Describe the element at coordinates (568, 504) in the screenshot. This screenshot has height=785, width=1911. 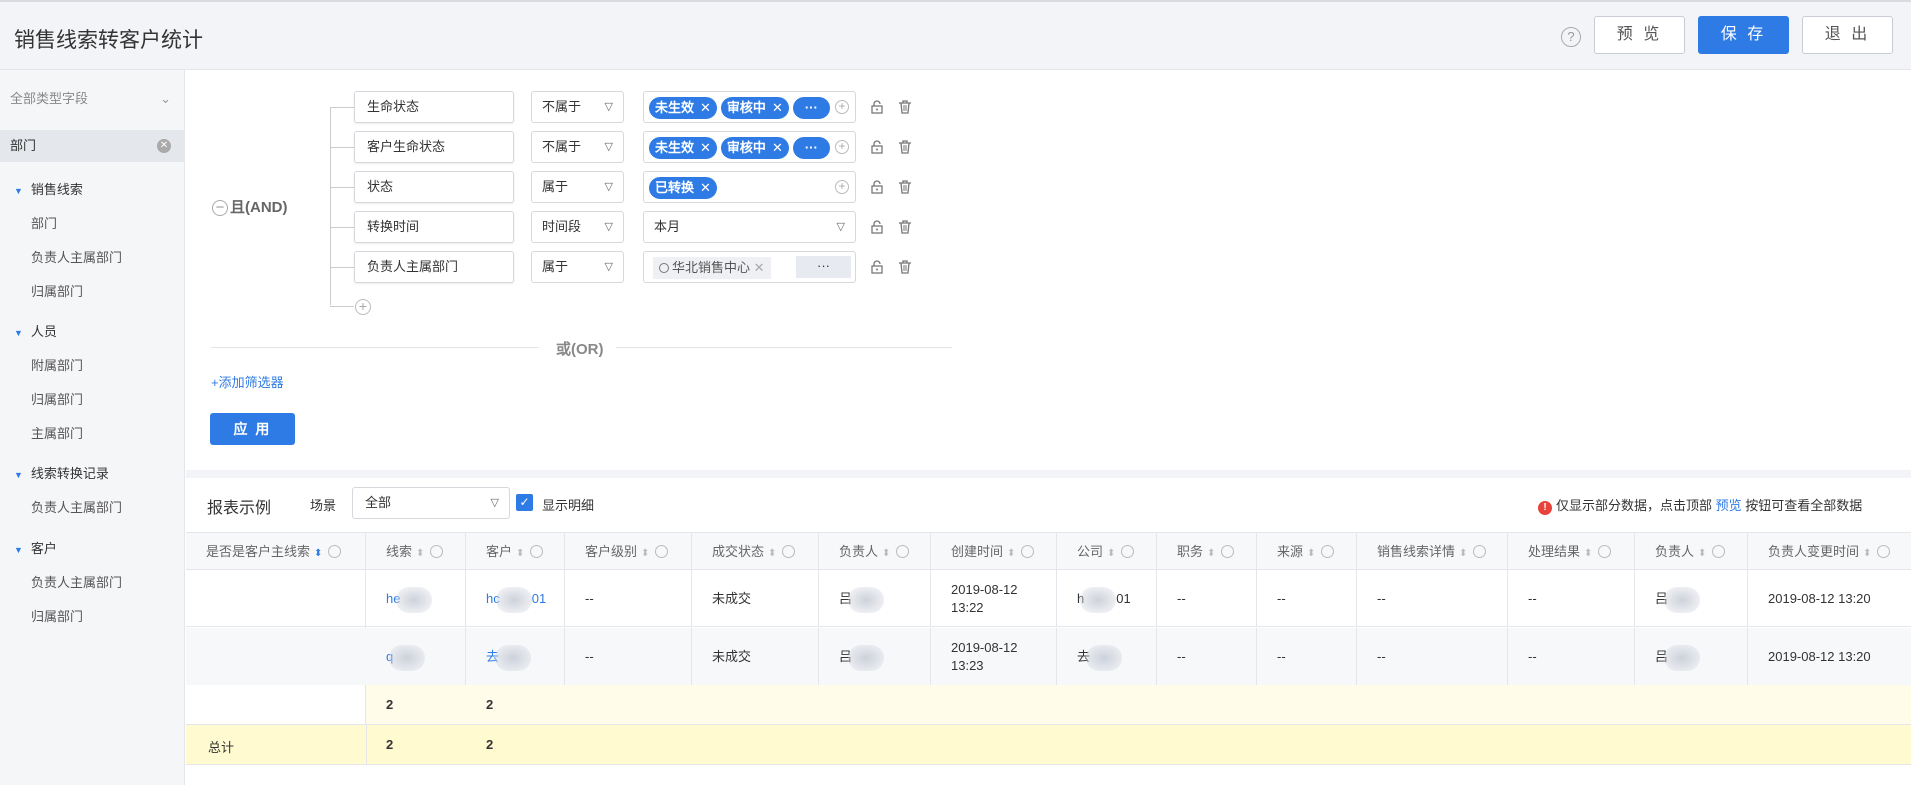
I see `show-detail-label: 显示明细` at that location.